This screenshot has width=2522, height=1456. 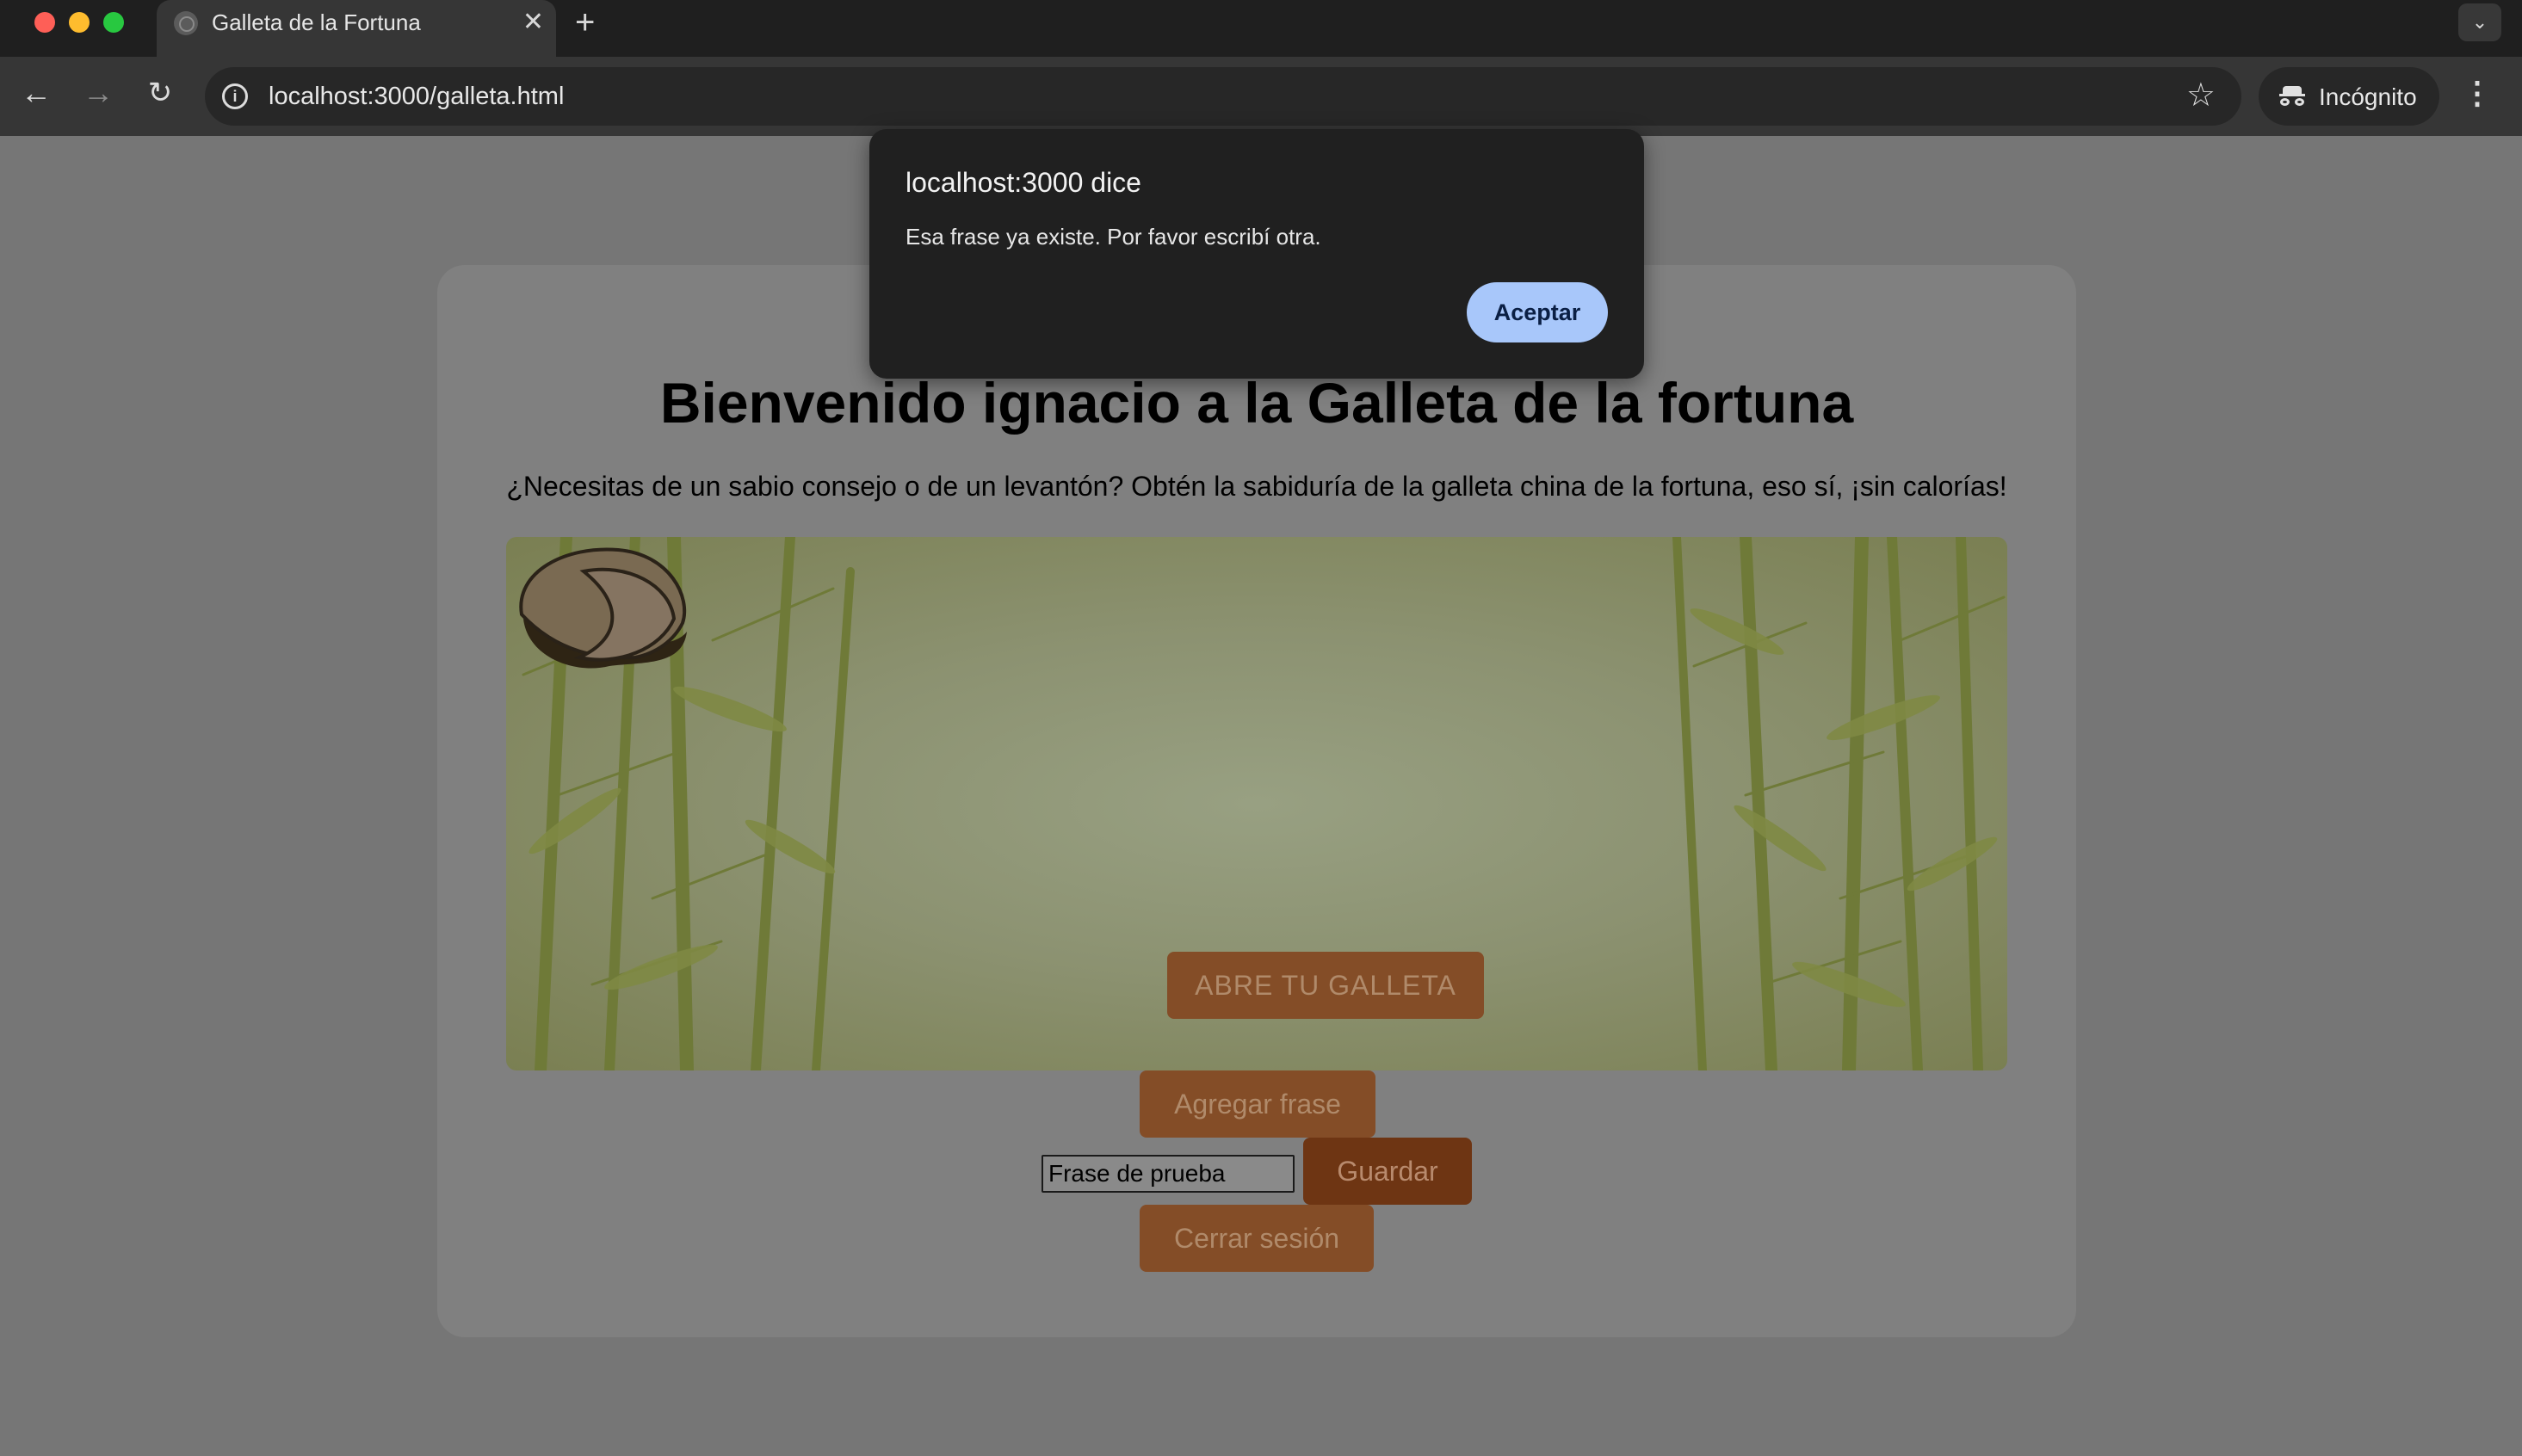 What do you see at coordinates (1223, 96) in the screenshot?
I see `address-bar: i localhost:3000/galleta.html ☆` at bounding box center [1223, 96].